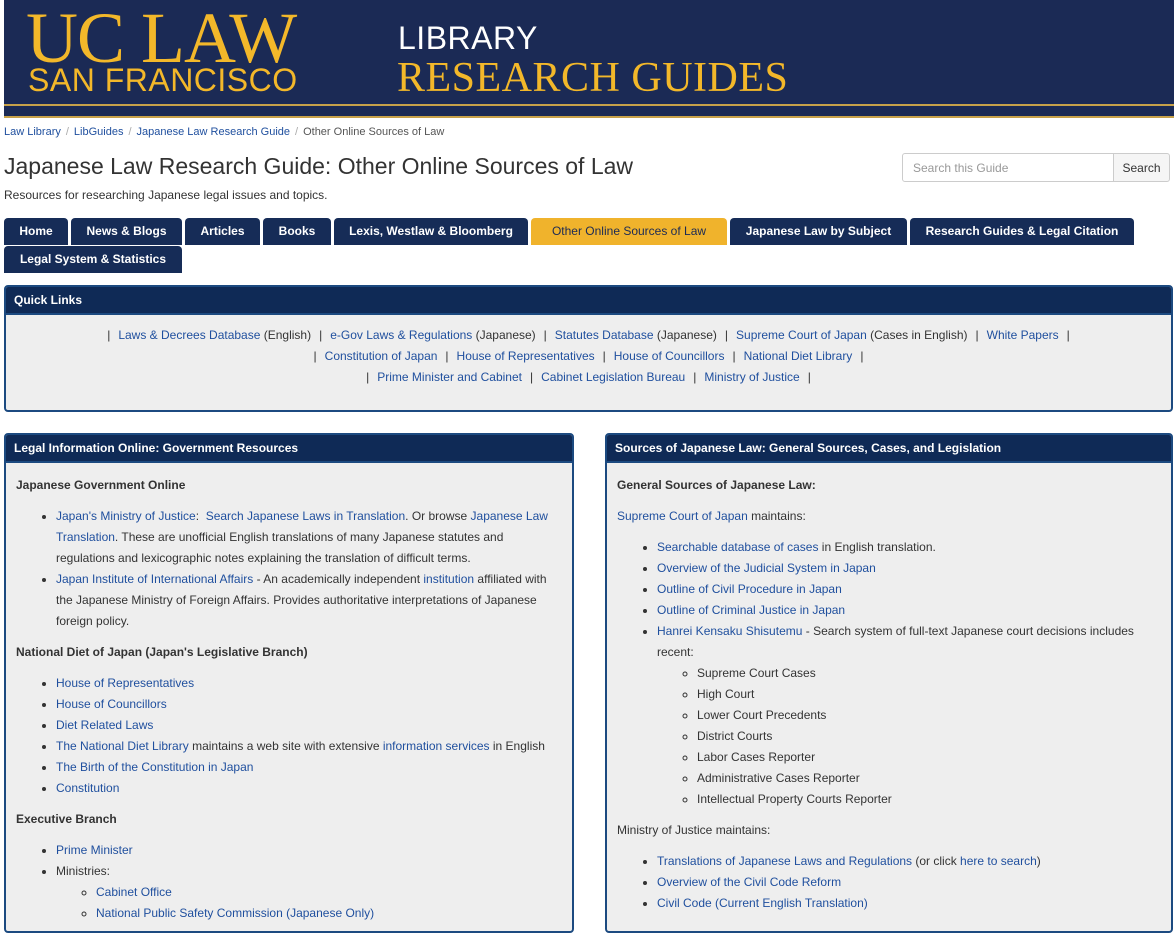  I want to click on tab-japanese-law-by-subject: Japanese Law by Subject, so click(818, 231).